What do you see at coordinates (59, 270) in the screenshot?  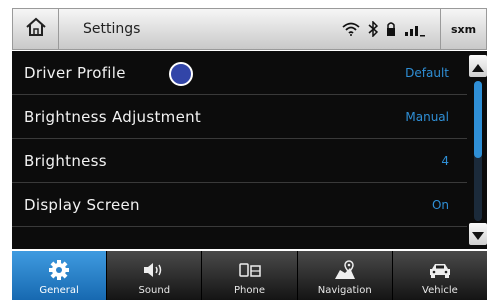 I see `gear-icon` at bounding box center [59, 270].